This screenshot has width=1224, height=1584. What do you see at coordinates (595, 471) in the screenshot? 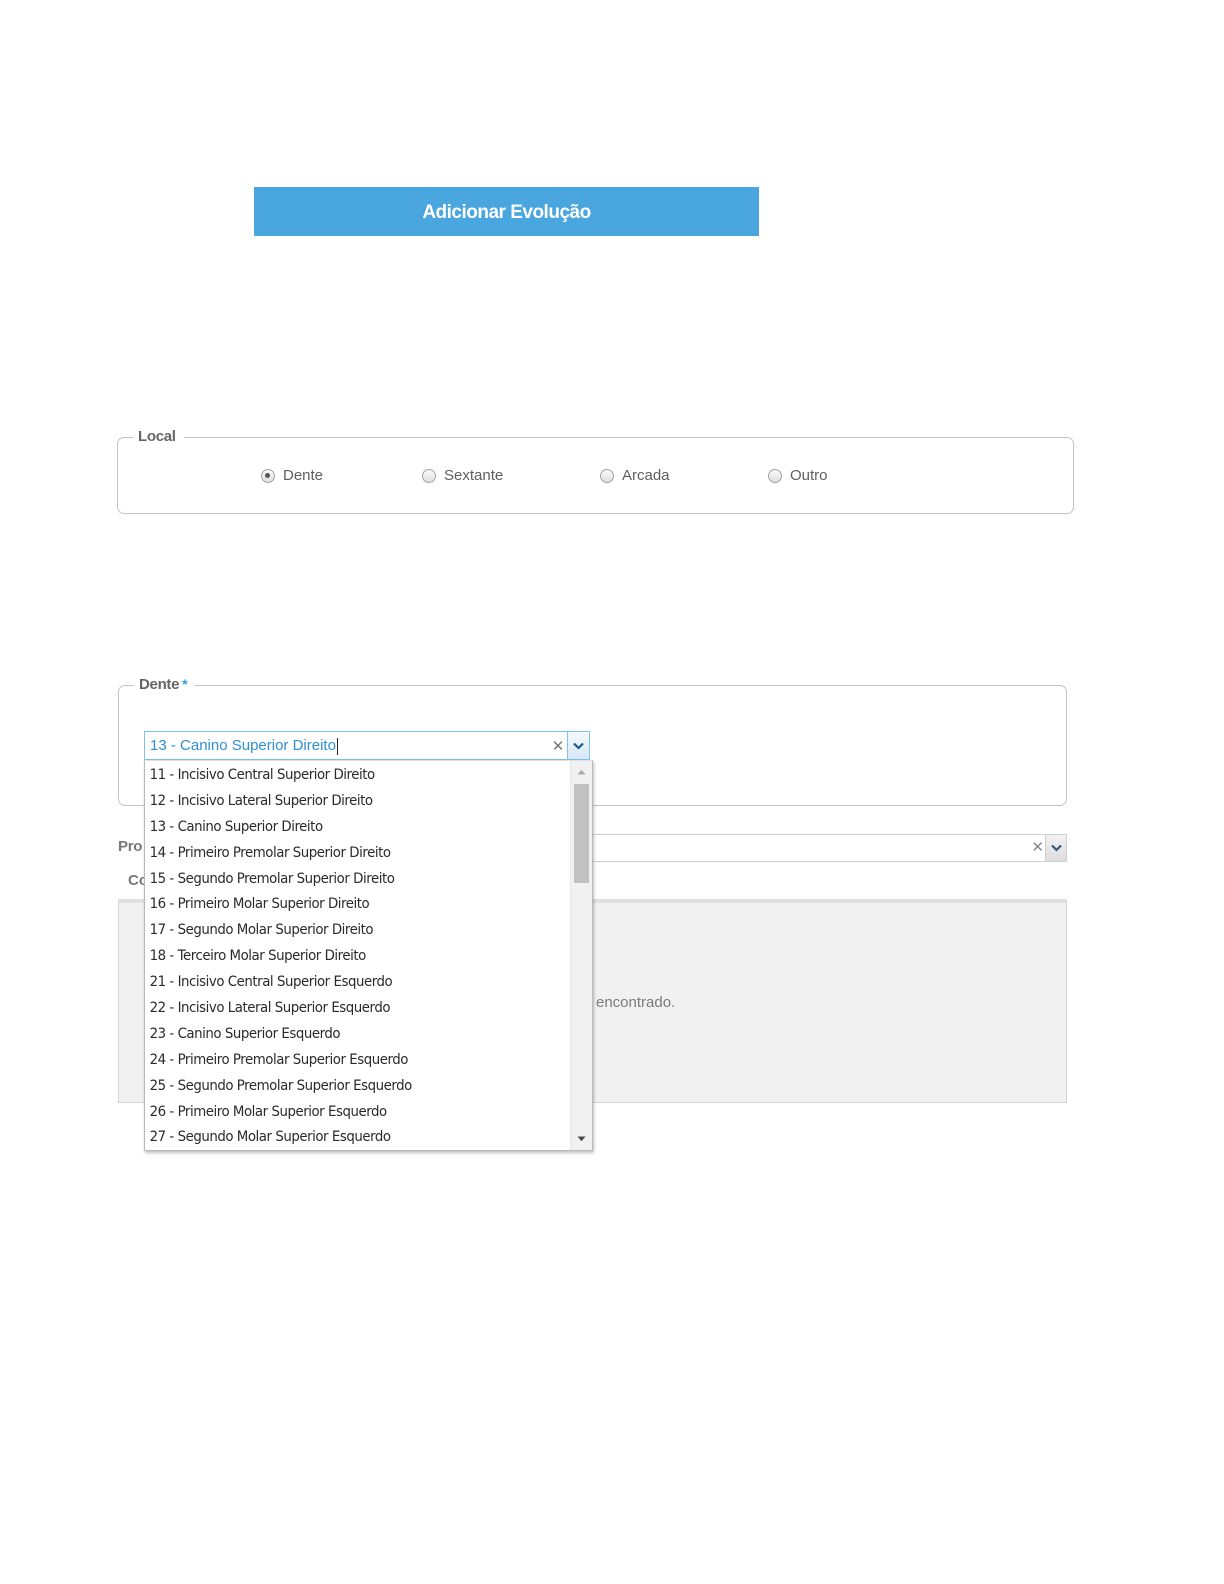
I see `local-fieldset: Local Dente Sextante Arcada Outro` at bounding box center [595, 471].